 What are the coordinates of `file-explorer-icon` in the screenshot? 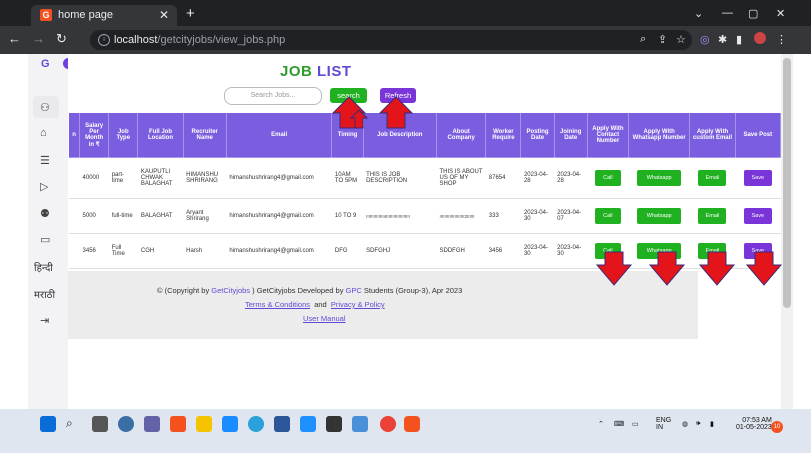 It's located at (204, 424).